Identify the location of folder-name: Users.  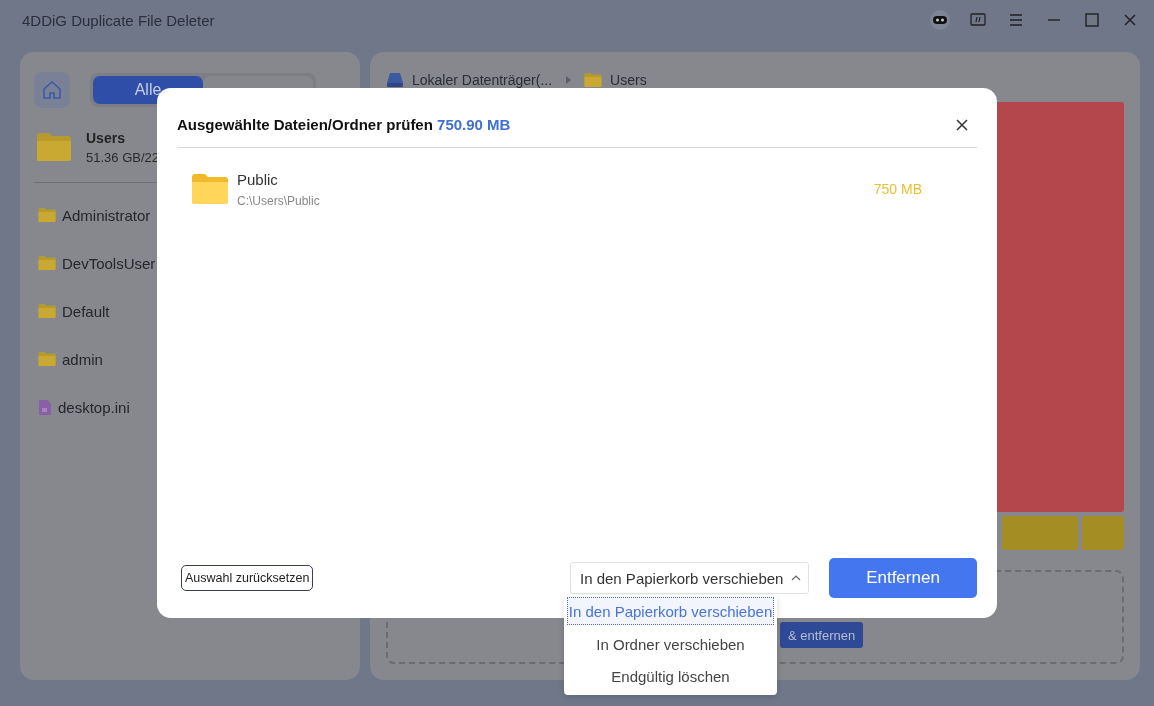
(106, 137).